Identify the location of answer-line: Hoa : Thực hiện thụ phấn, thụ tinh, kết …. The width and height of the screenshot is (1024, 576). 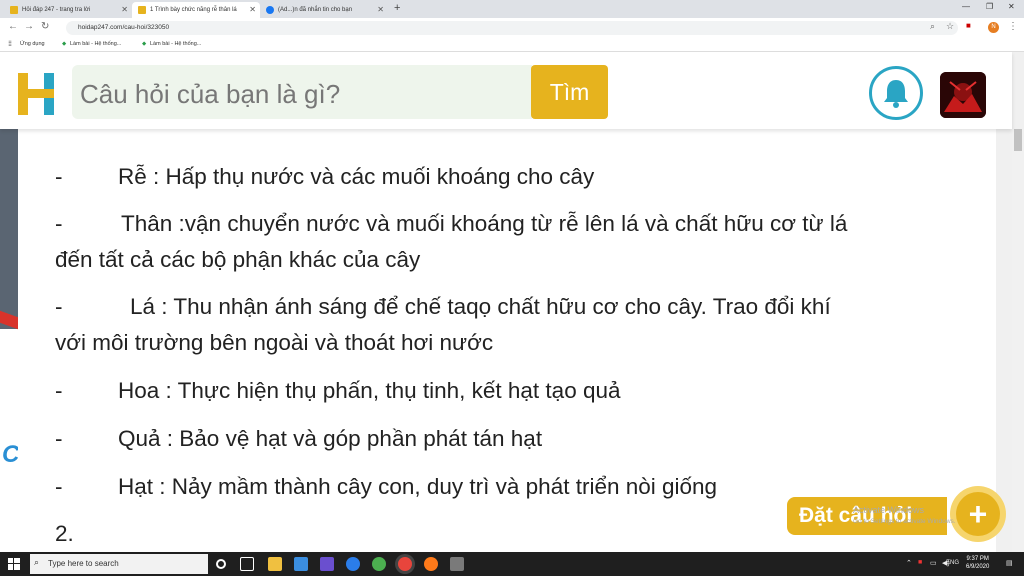
(369, 390).